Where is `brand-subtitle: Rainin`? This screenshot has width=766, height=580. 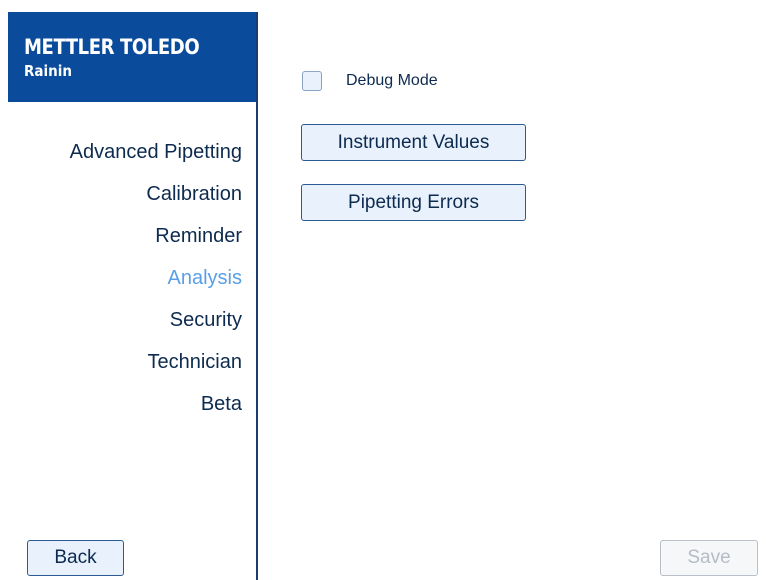 brand-subtitle: Rainin is located at coordinates (48, 71).